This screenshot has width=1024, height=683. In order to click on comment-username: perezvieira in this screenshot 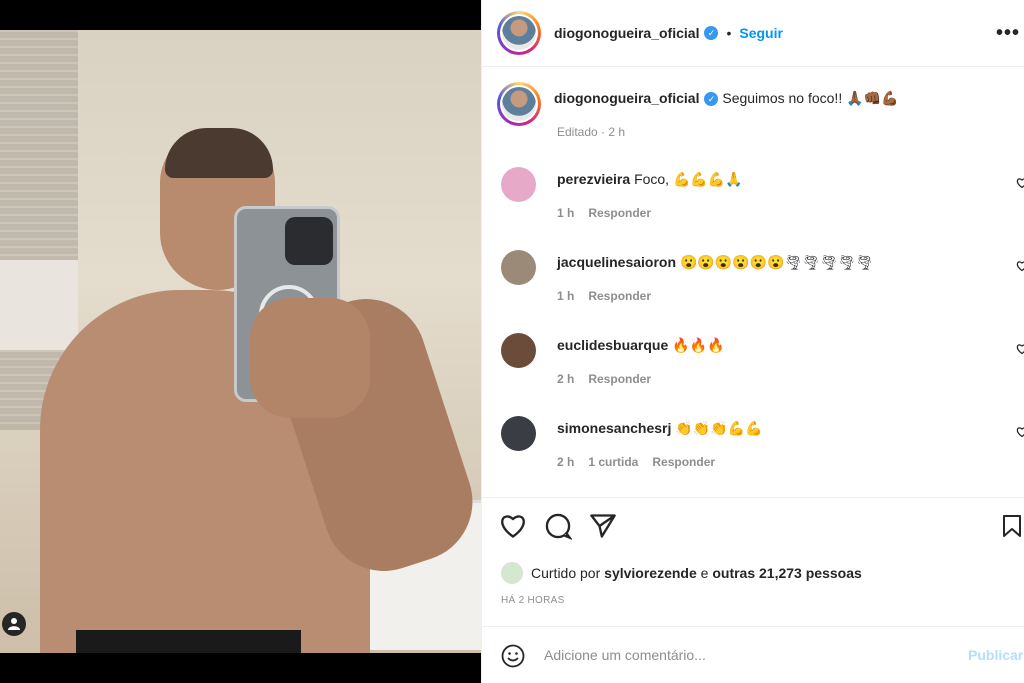, I will do `click(593, 179)`.